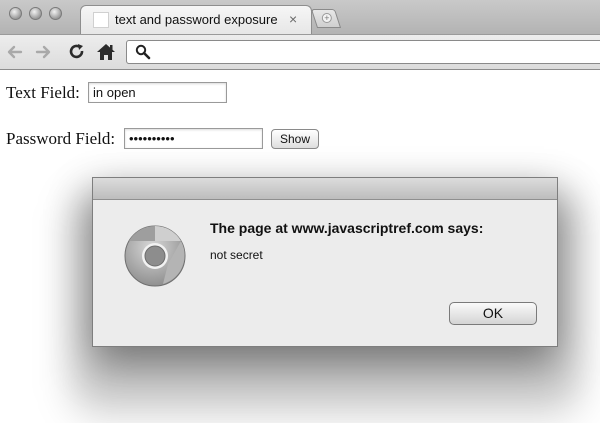  What do you see at coordinates (77, 52) in the screenshot?
I see `reload-icon` at bounding box center [77, 52].